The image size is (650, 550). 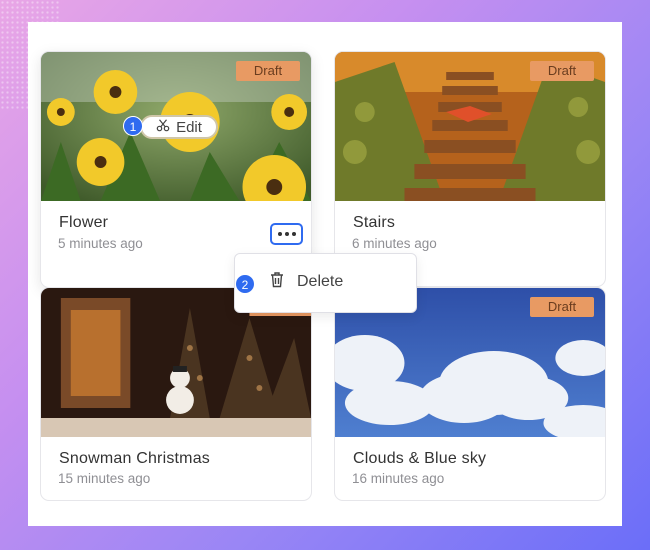 I want to click on more-options-button, so click(x=286, y=234).